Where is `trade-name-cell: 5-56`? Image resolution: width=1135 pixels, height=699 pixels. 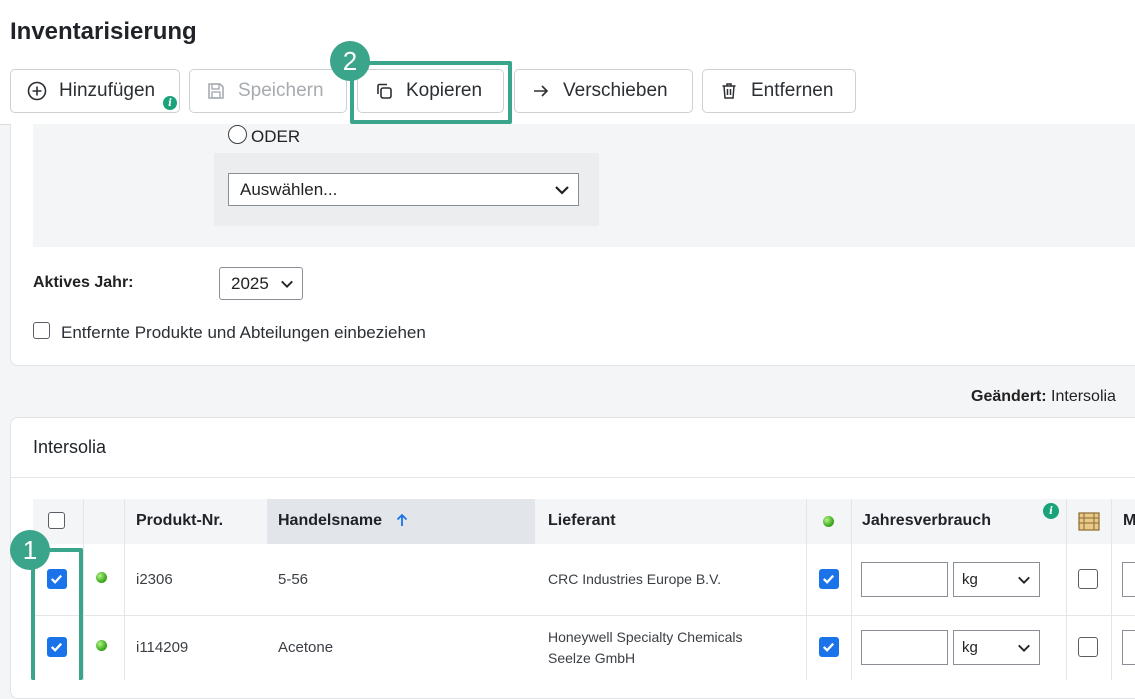 trade-name-cell: 5-56 is located at coordinates (293, 579).